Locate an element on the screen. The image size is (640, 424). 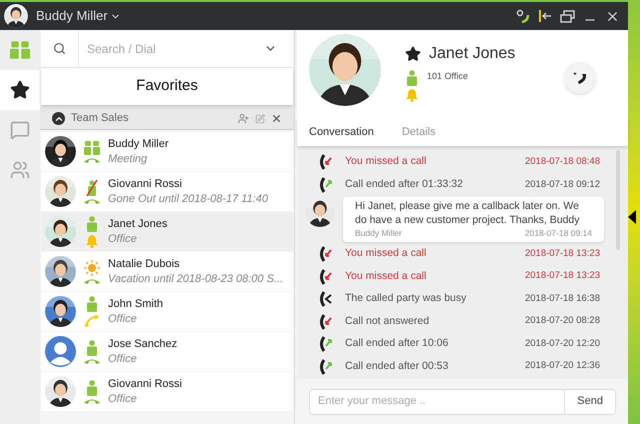
list-title: Favorites is located at coordinates (167, 86).